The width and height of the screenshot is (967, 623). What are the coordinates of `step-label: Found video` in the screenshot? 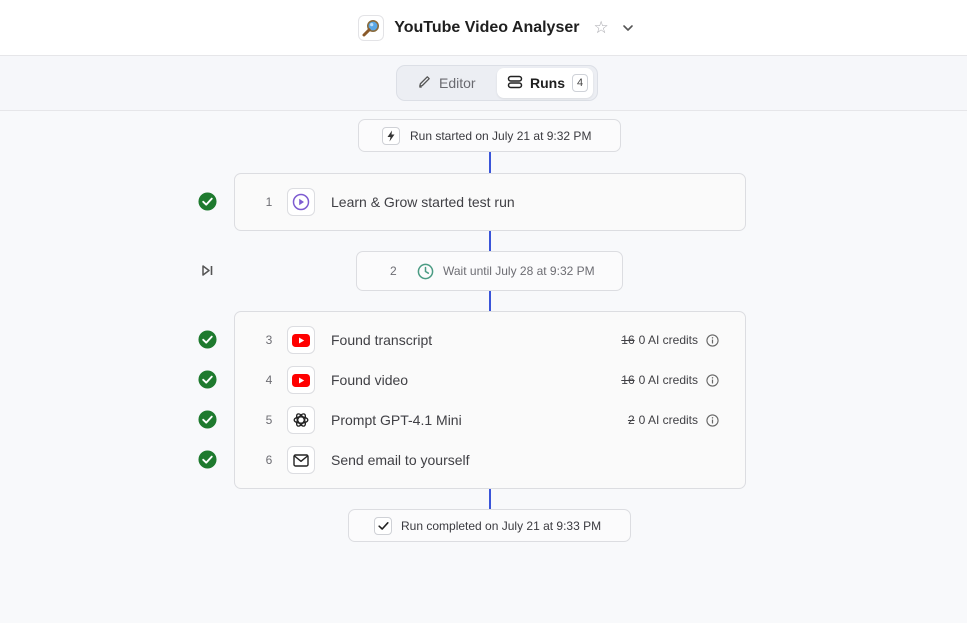 It's located at (370, 380).